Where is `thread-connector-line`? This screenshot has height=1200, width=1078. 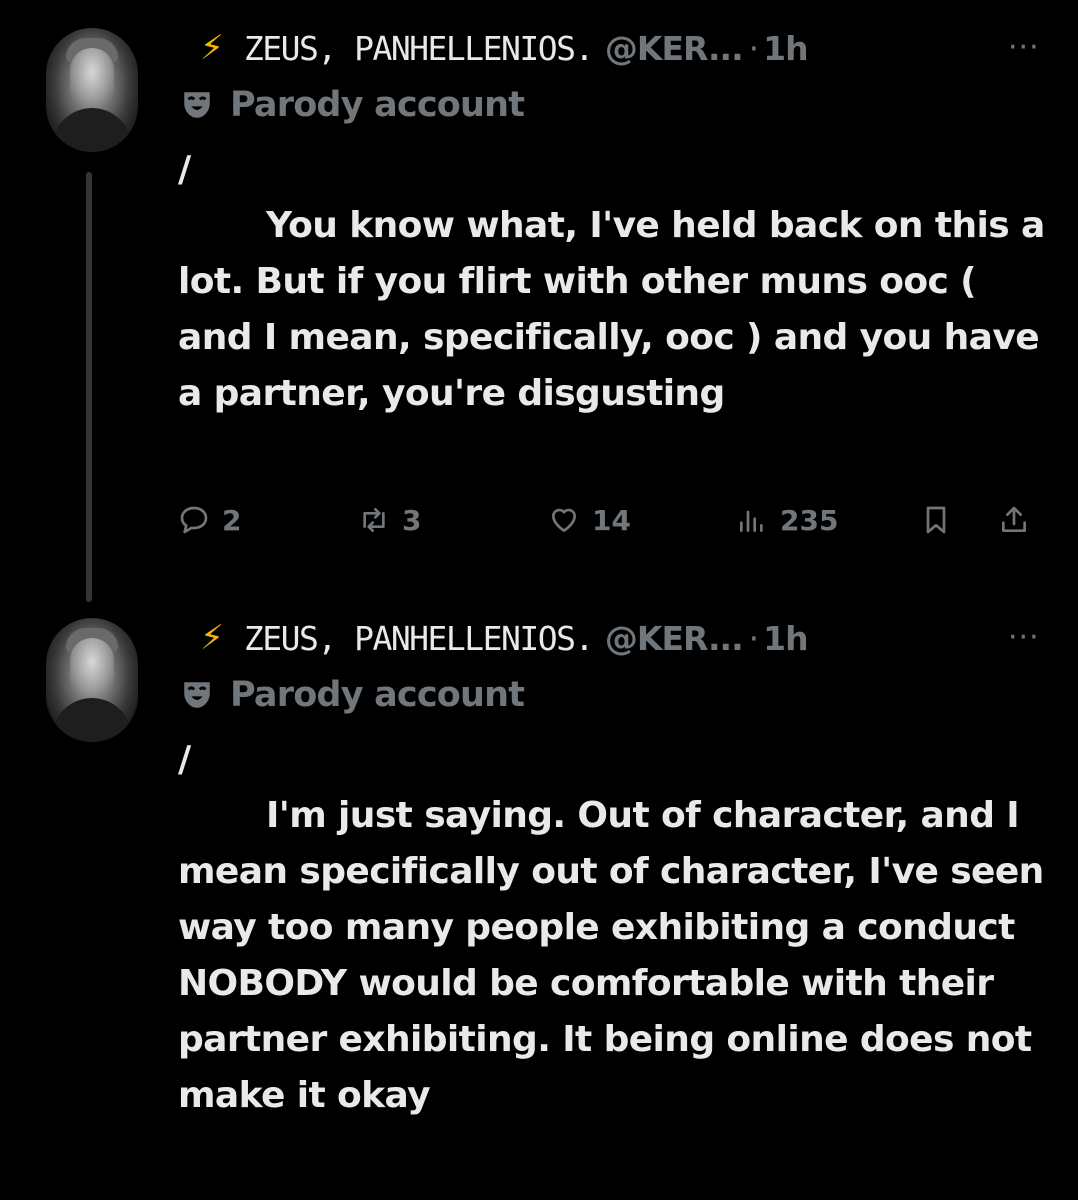 thread-connector-line is located at coordinates (89, 387).